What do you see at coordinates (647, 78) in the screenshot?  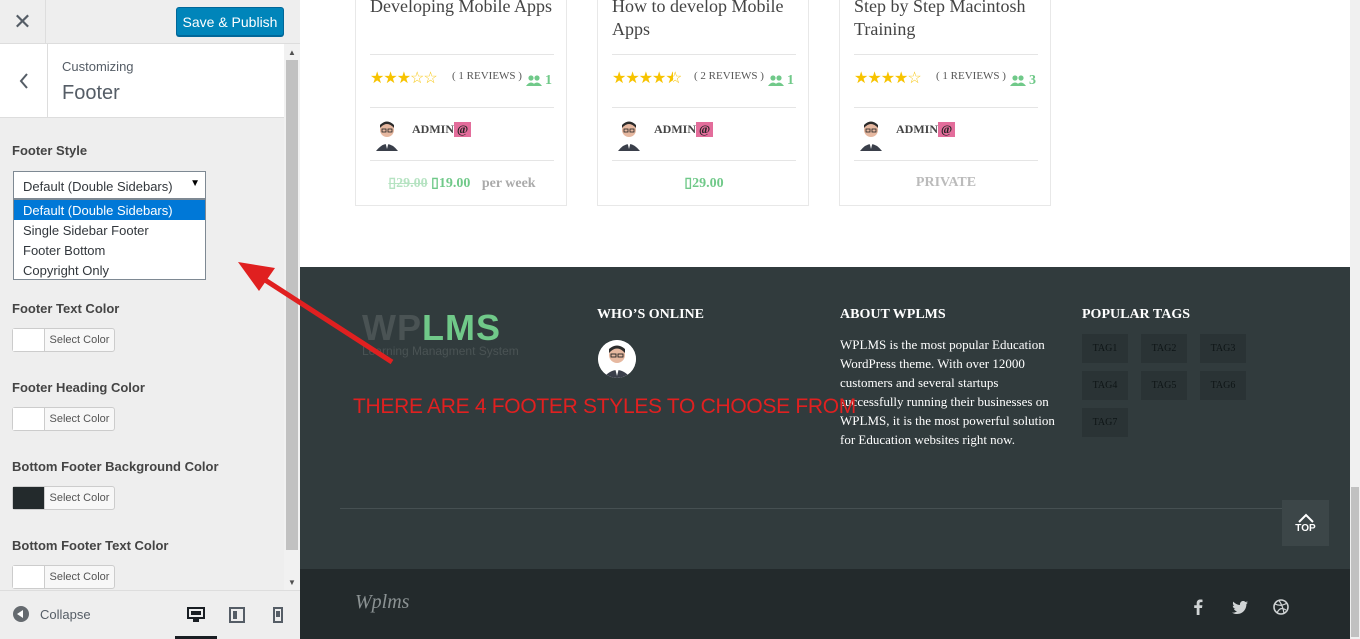 I see `rating-stars-icon: ★★★★★☆` at bounding box center [647, 78].